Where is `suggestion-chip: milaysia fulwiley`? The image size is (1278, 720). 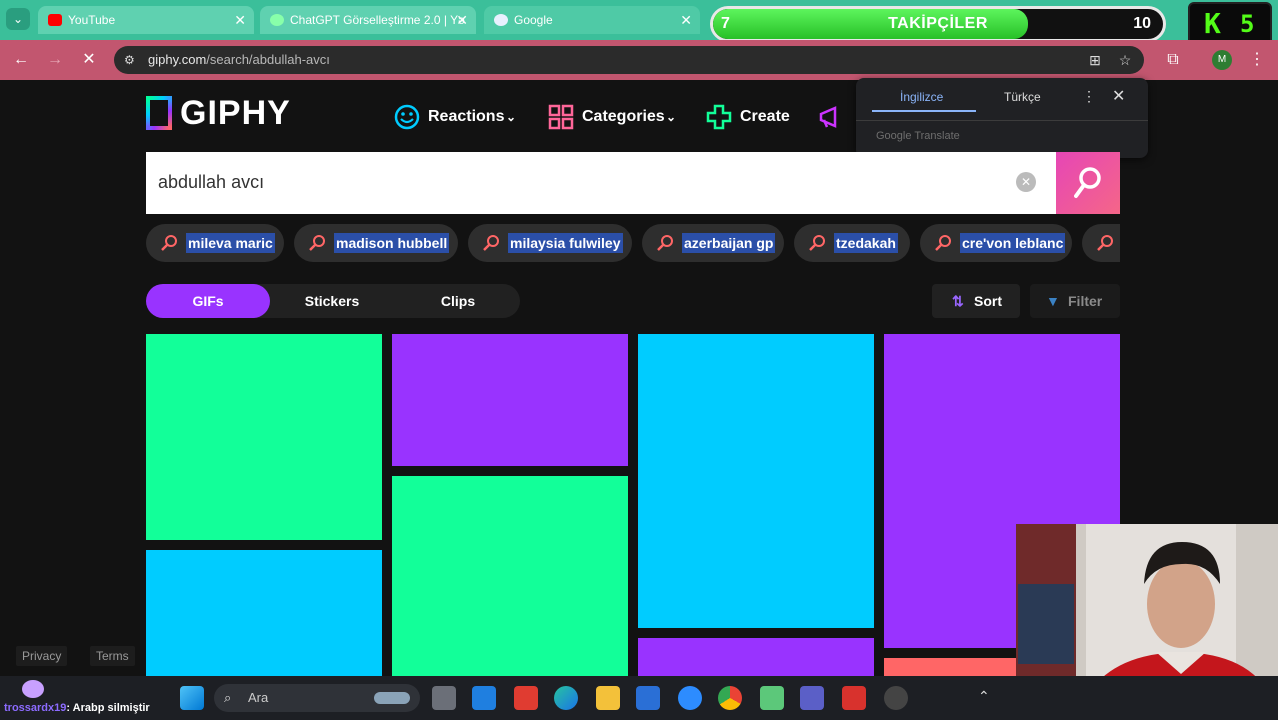
suggestion-chip: milaysia fulwiley is located at coordinates (550, 243).